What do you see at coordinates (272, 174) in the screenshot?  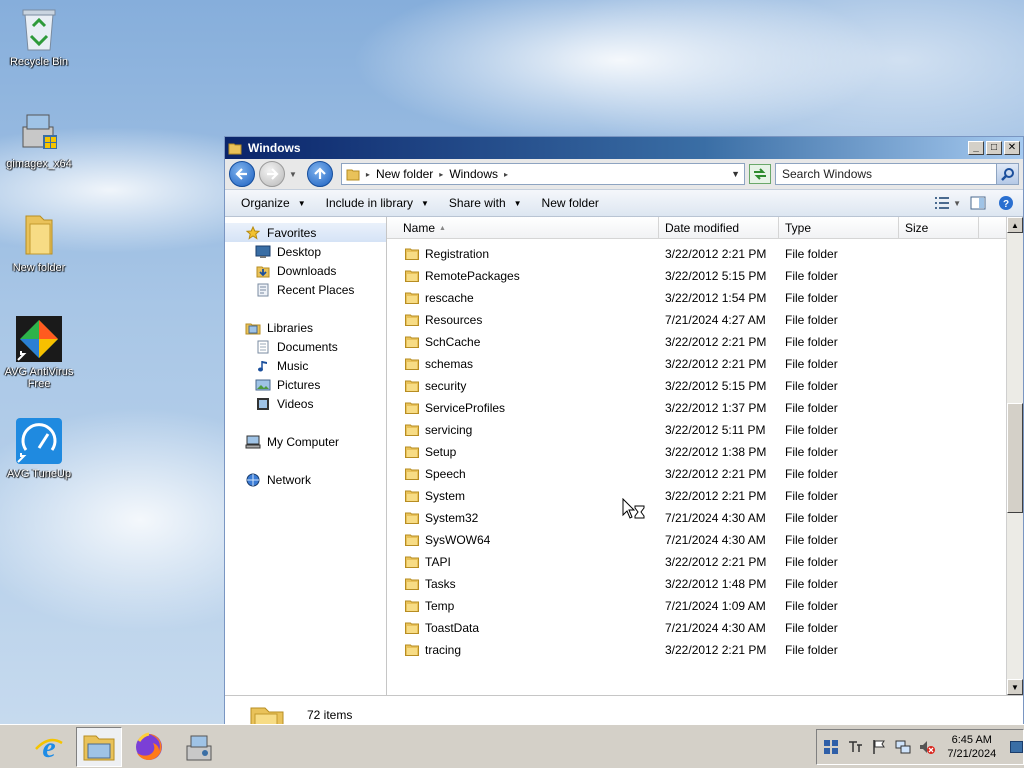 I see `forward-button` at bounding box center [272, 174].